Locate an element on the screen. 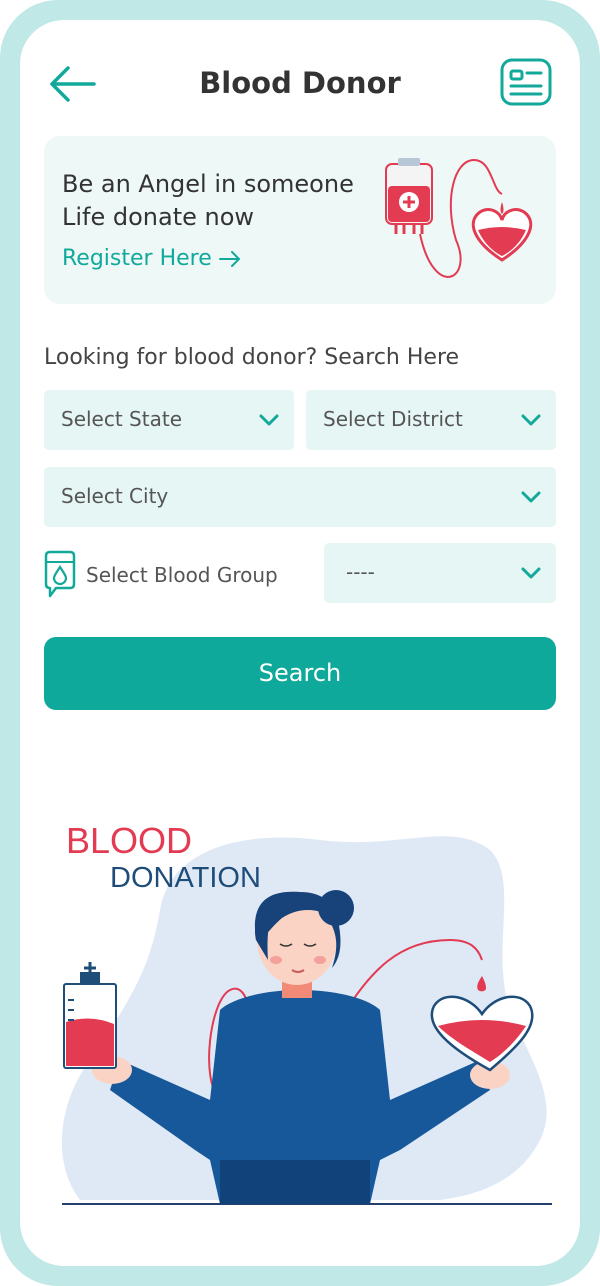  page-title: Blood Donor is located at coordinates (300, 83).